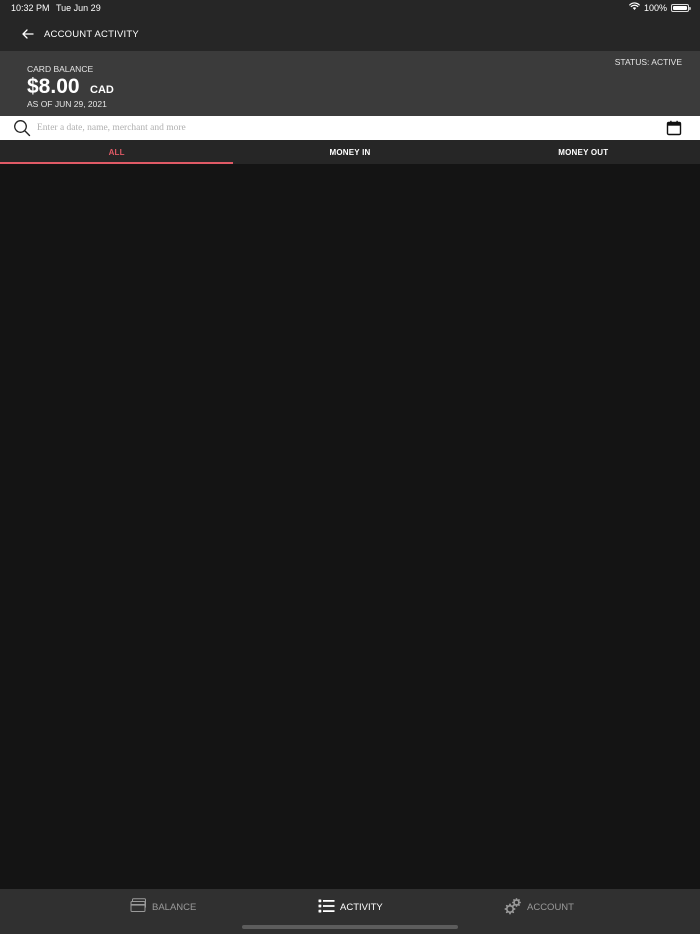 The height and width of the screenshot is (934, 700). I want to click on search-input, so click(347, 128).